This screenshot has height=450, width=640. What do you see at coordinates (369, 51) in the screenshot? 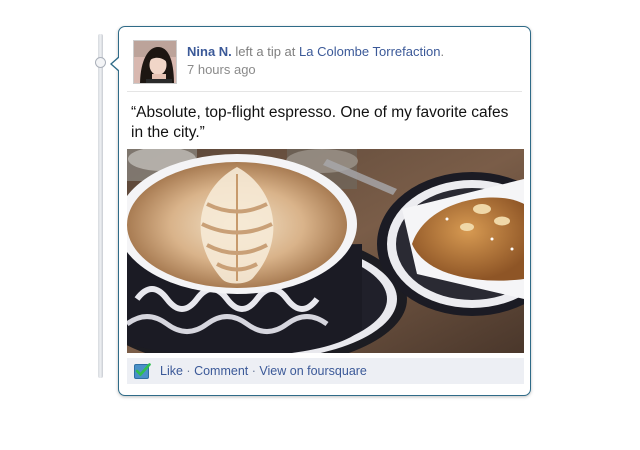
I see `venue-link: La Colombe Torrefaction` at bounding box center [369, 51].